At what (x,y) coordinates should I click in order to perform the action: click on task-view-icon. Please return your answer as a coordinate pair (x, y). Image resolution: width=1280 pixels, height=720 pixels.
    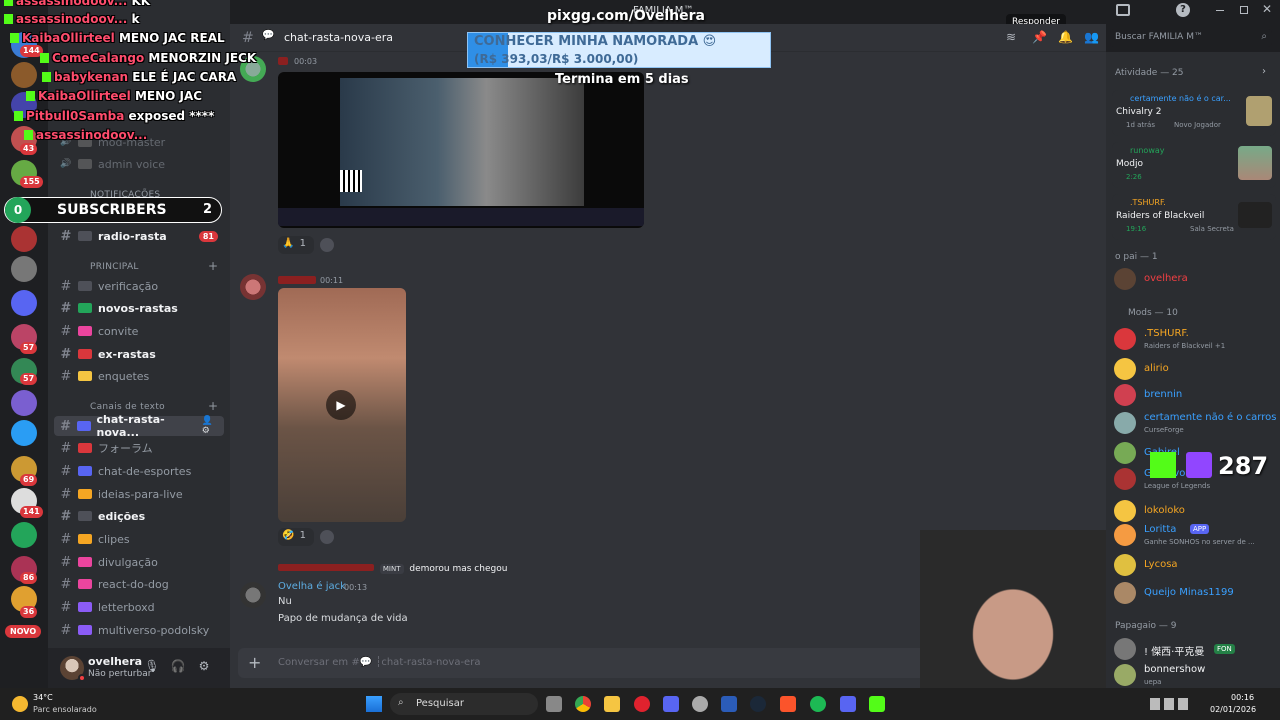
    Looking at the image, I should click on (554, 704).